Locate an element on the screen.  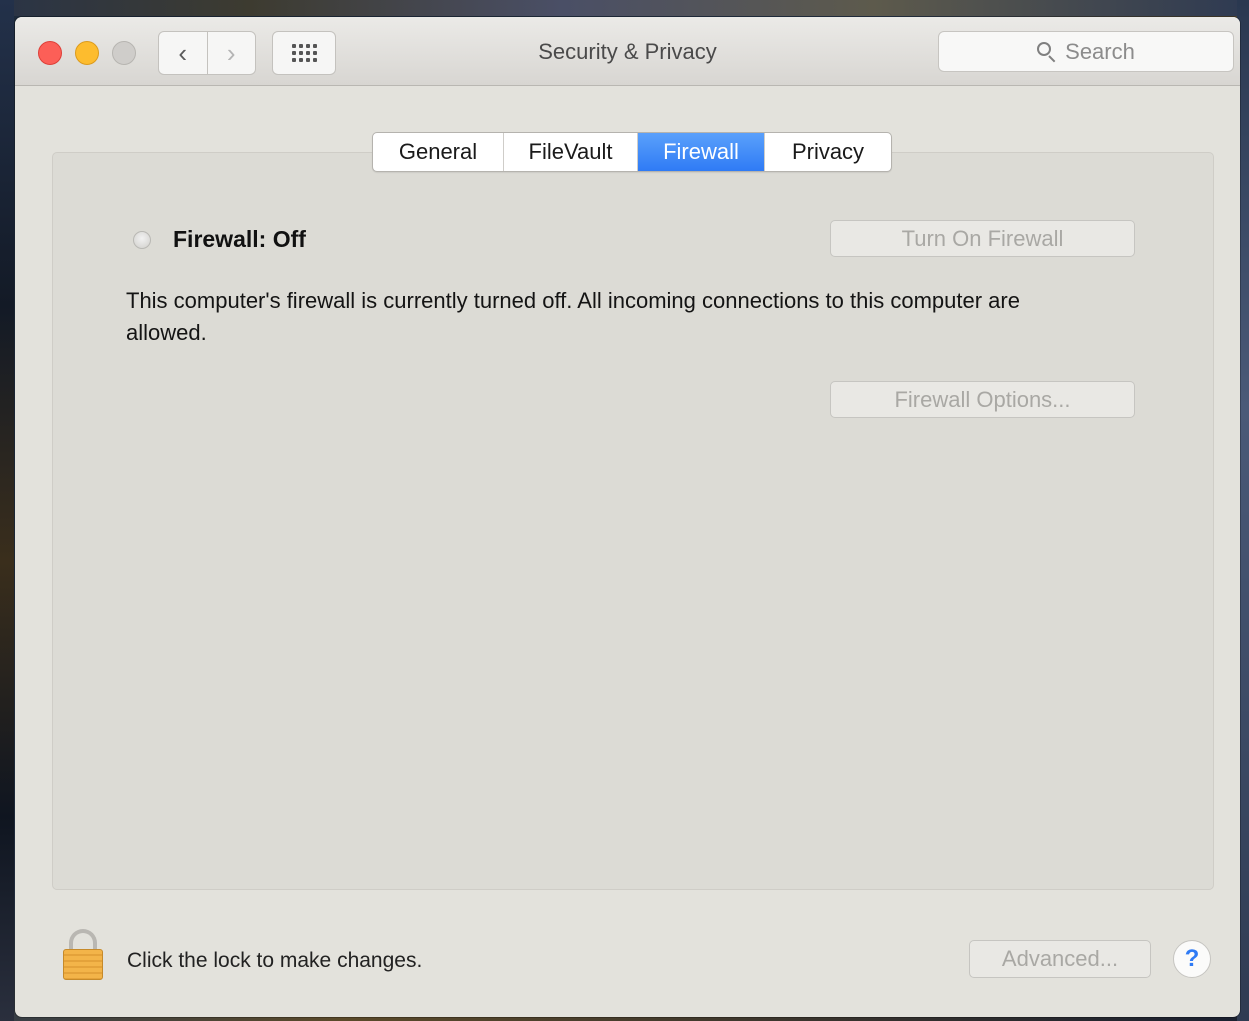
desktop-background-left is located at coordinates (7, 510).